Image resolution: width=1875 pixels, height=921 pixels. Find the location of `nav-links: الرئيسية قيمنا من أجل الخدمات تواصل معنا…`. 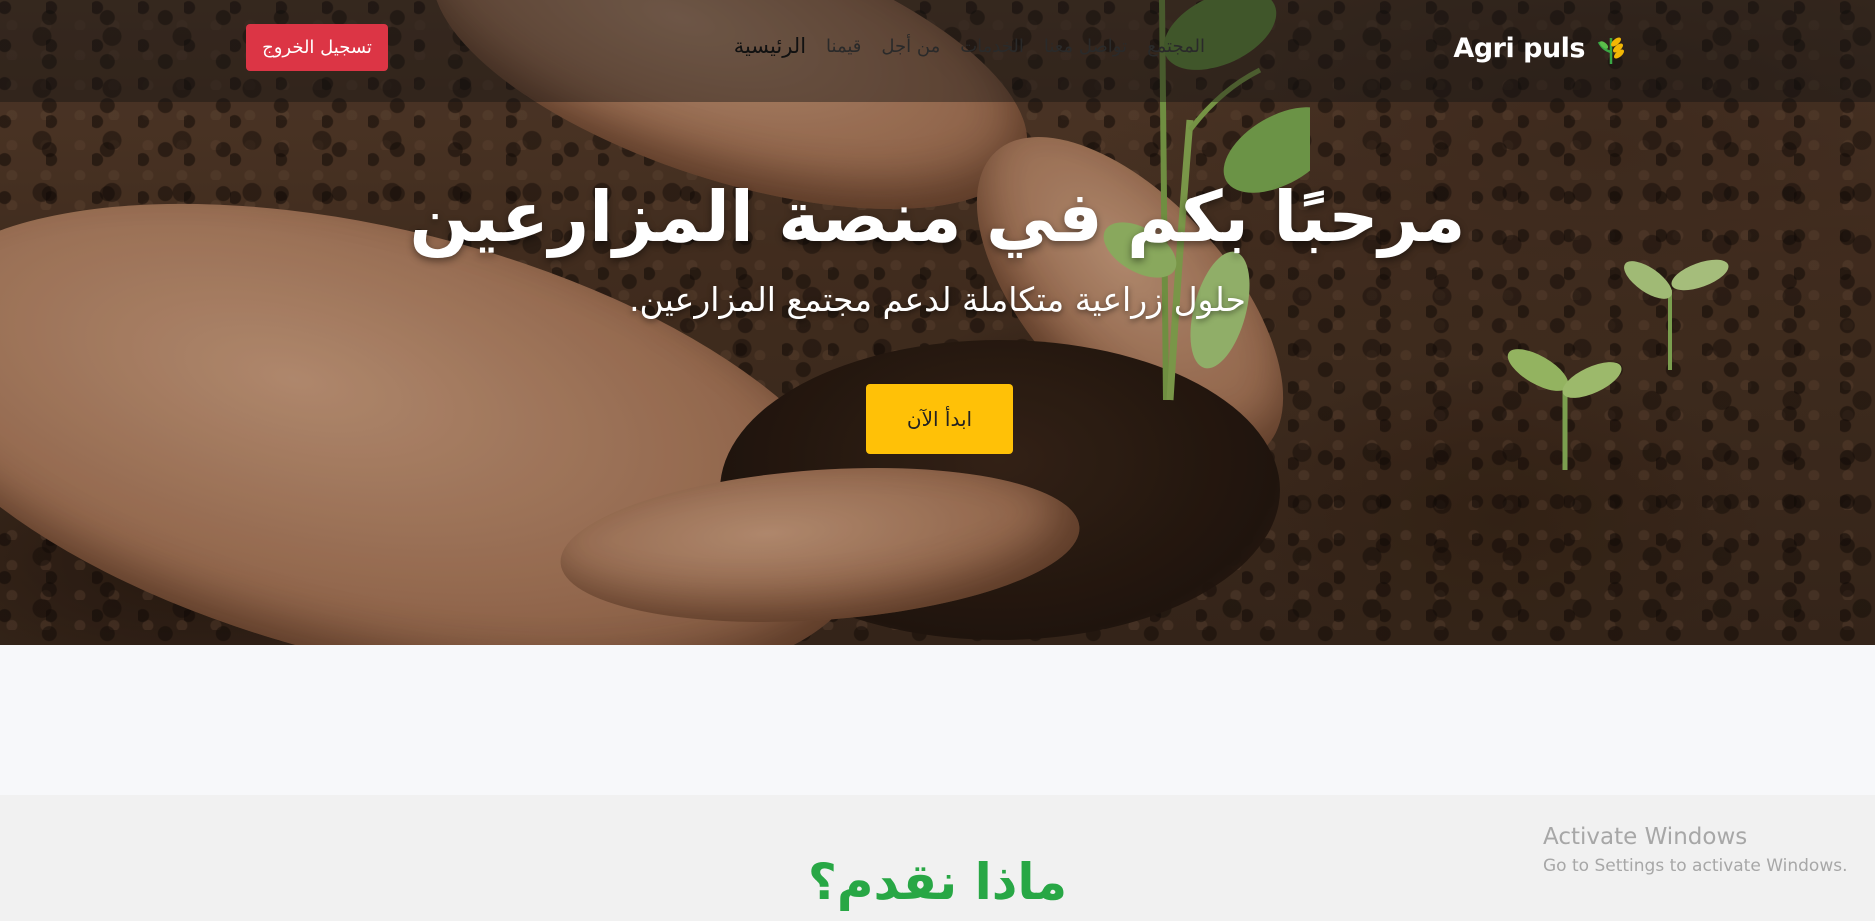

nav-links: الرئيسية قيمنا من أجل الخدمات تواصل معنا… is located at coordinates (941, 46).